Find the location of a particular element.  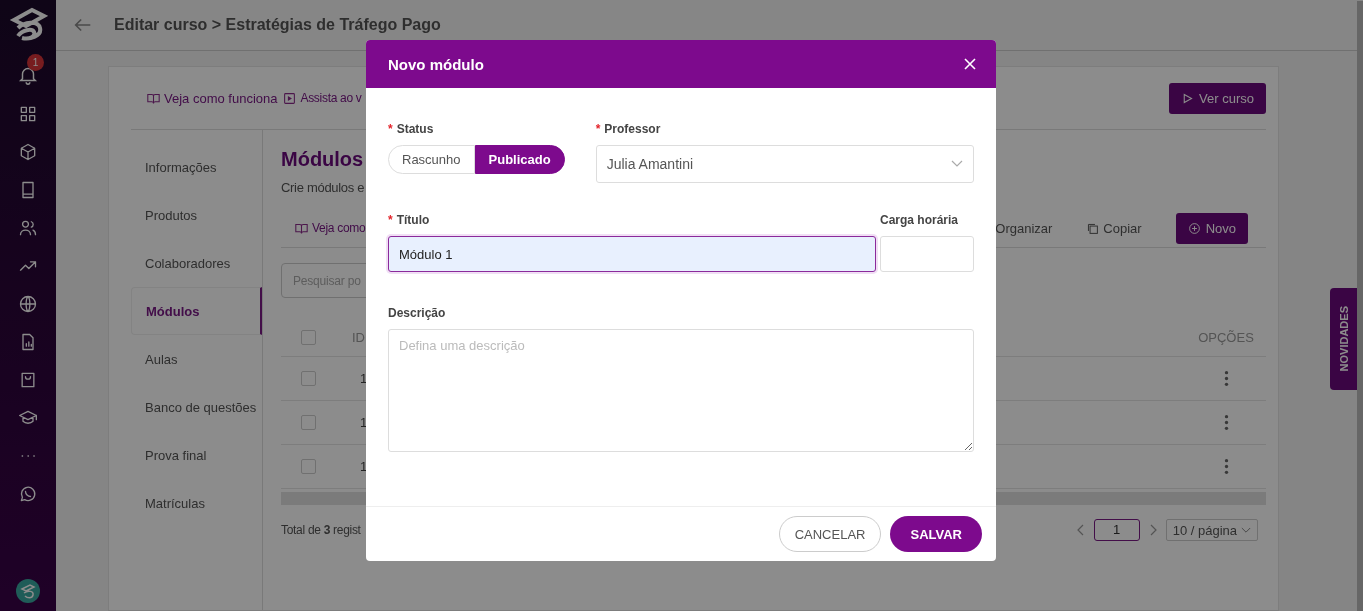

nav-item: Aulas is located at coordinates (196, 359).